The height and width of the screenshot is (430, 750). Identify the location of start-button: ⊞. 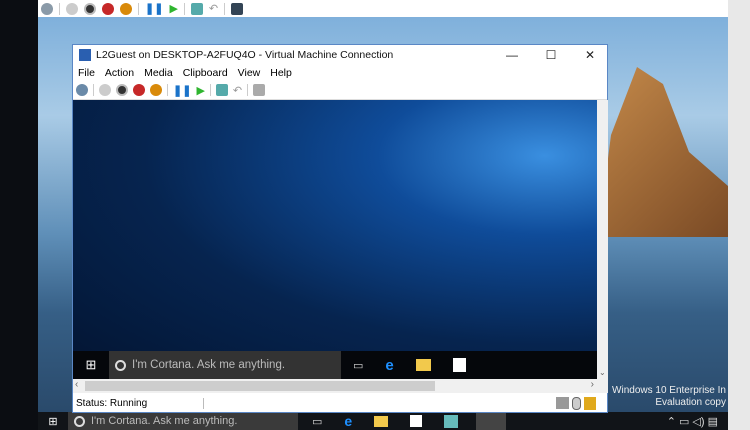
(53, 421).